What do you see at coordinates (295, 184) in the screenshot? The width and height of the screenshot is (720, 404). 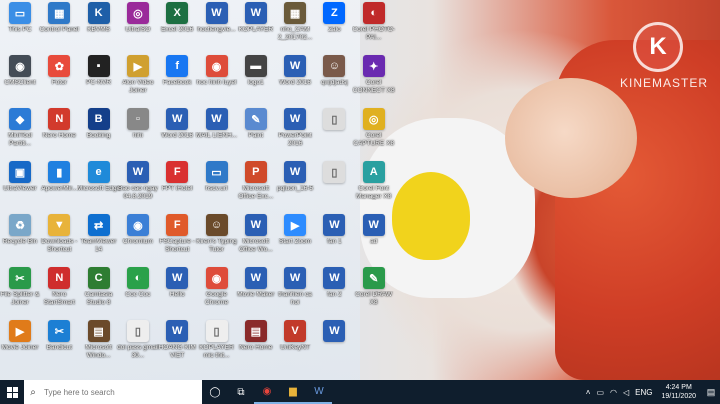 I see `desktop-icon: Wpqluon_16-5` at bounding box center [295, 184].